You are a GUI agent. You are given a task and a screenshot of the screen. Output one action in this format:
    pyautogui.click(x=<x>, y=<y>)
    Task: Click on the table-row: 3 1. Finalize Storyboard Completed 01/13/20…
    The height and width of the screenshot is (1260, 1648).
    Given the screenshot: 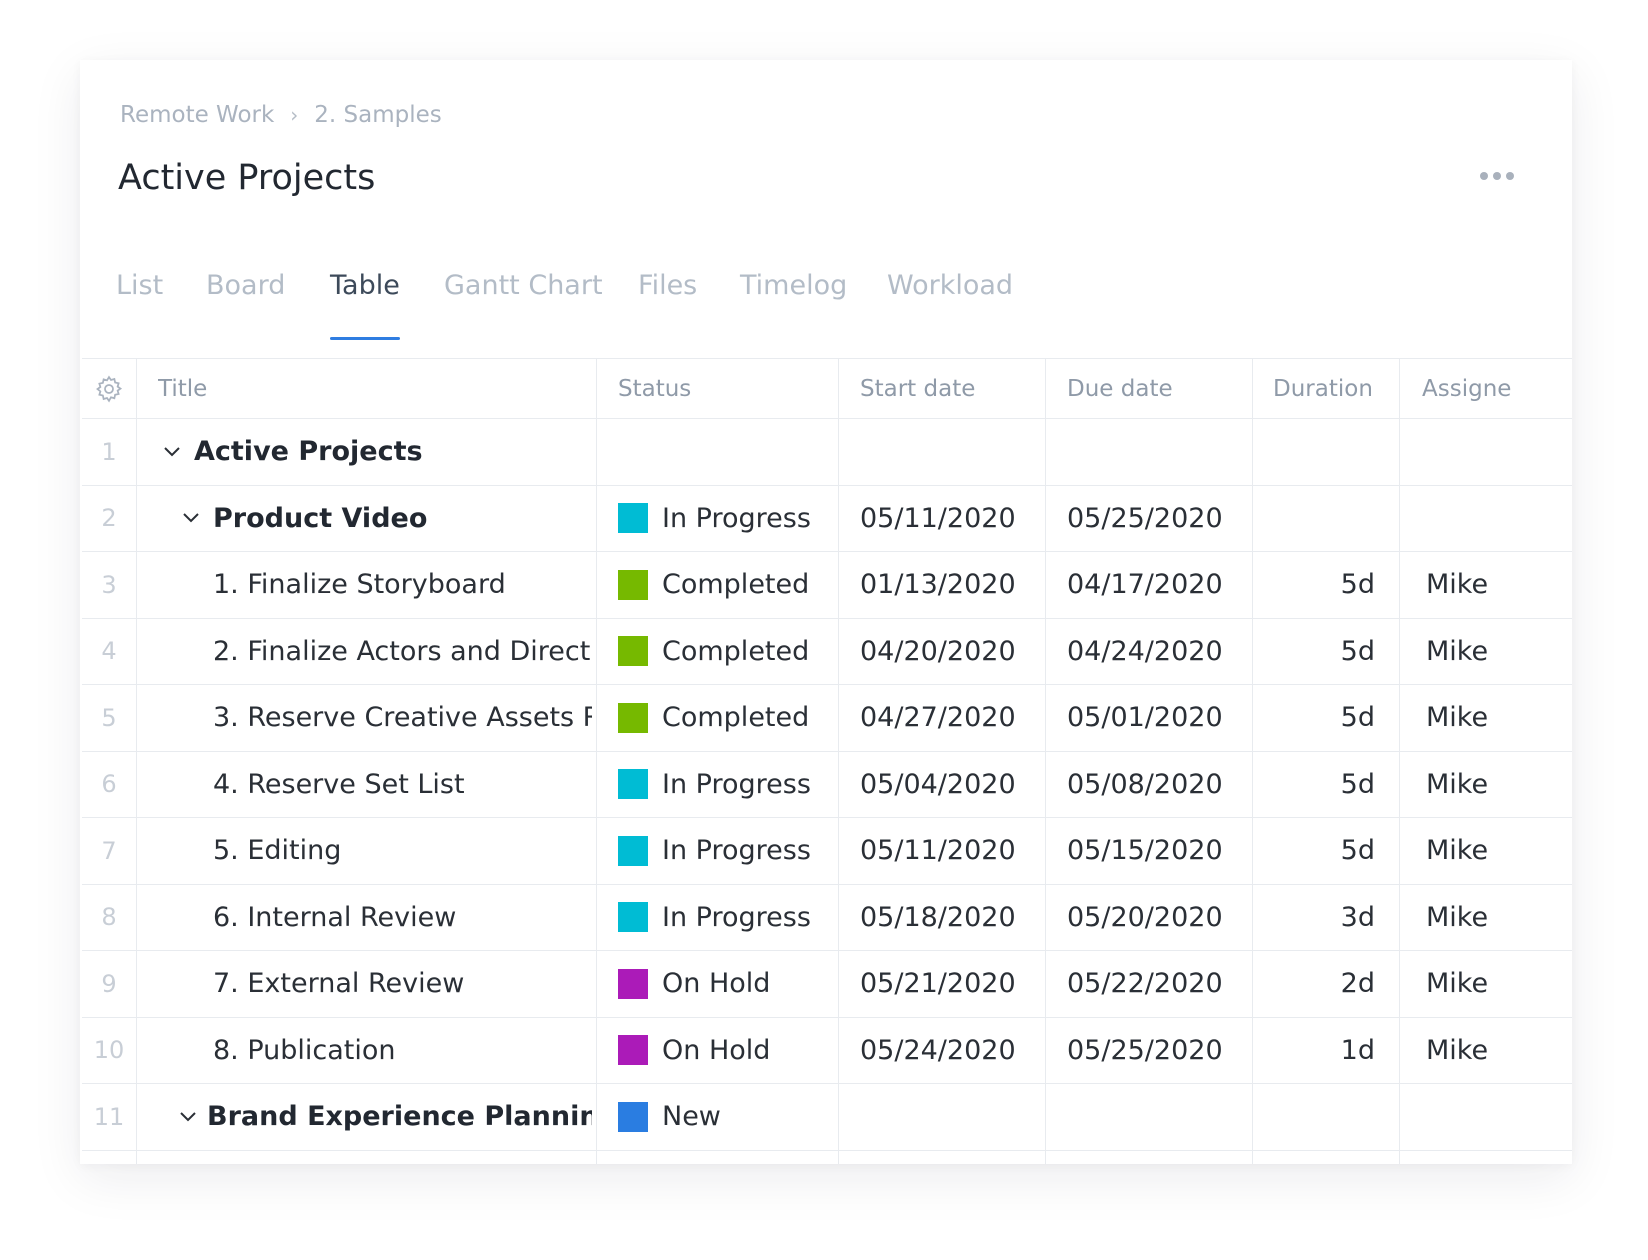 What is the action you would take?
    pyautogui.click(x=827, y=585)
    